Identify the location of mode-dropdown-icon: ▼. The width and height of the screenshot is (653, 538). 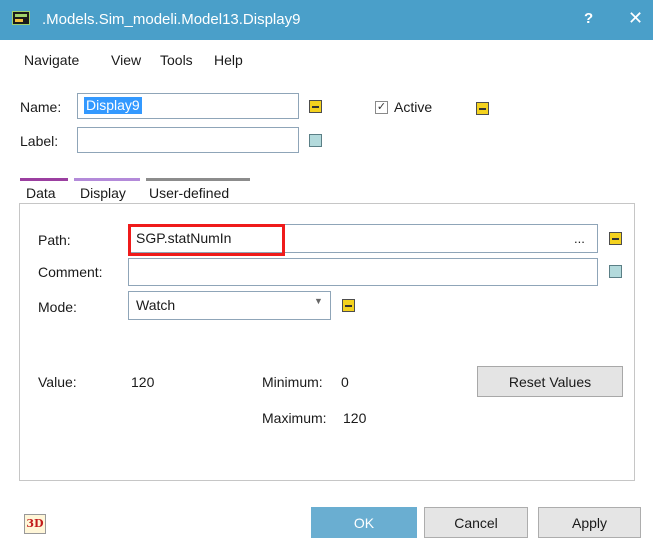
(318, 301).